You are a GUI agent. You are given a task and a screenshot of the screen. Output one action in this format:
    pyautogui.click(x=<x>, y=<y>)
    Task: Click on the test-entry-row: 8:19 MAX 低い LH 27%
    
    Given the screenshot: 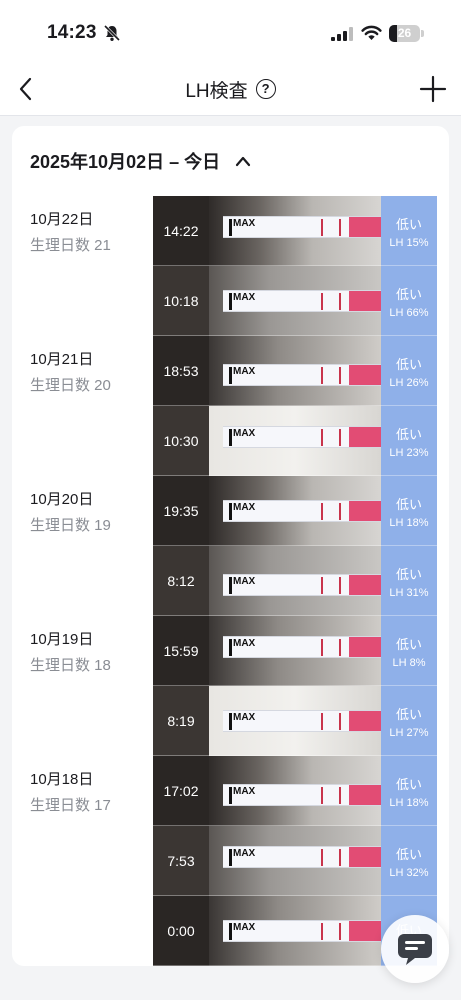 What is the action you would take?
    pyautogui.click(x=230, y=721)
    